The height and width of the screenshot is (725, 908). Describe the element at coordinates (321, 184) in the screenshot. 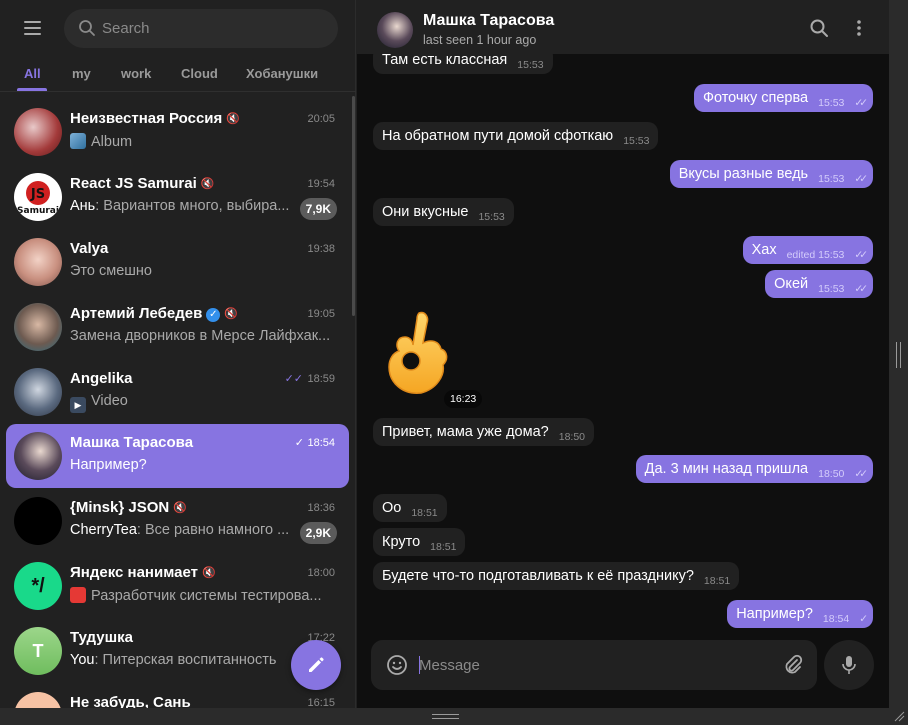

I see `chat-time: 19:54` at that location.